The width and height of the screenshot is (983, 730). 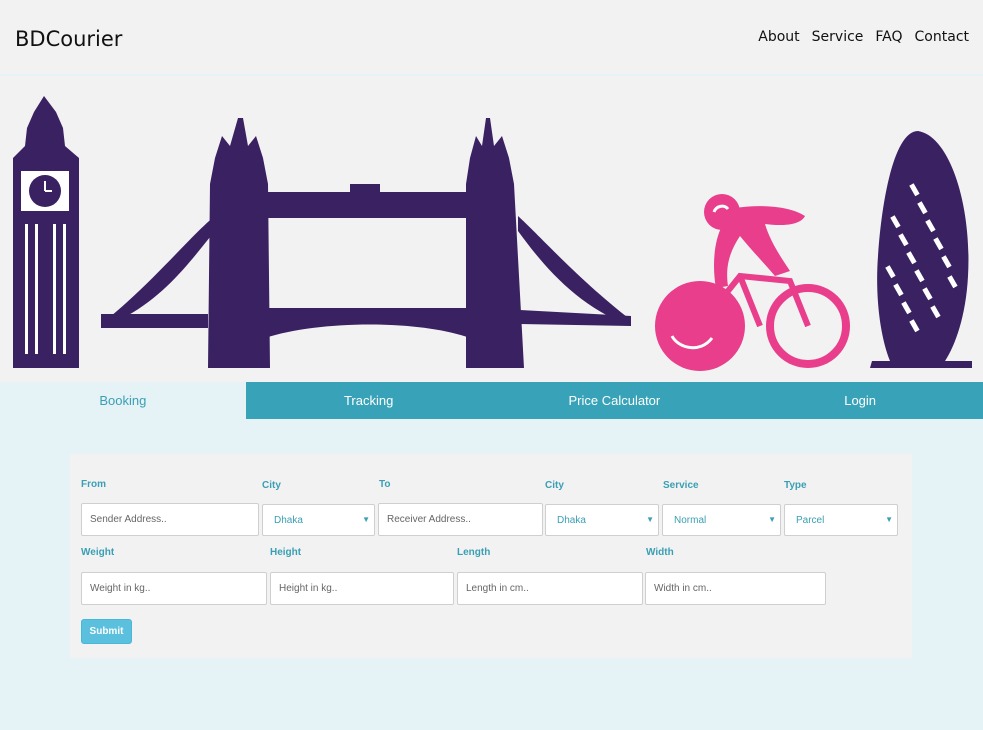 I want to click on receiver-city-value: Dhaka, so click(x=571, y=520).